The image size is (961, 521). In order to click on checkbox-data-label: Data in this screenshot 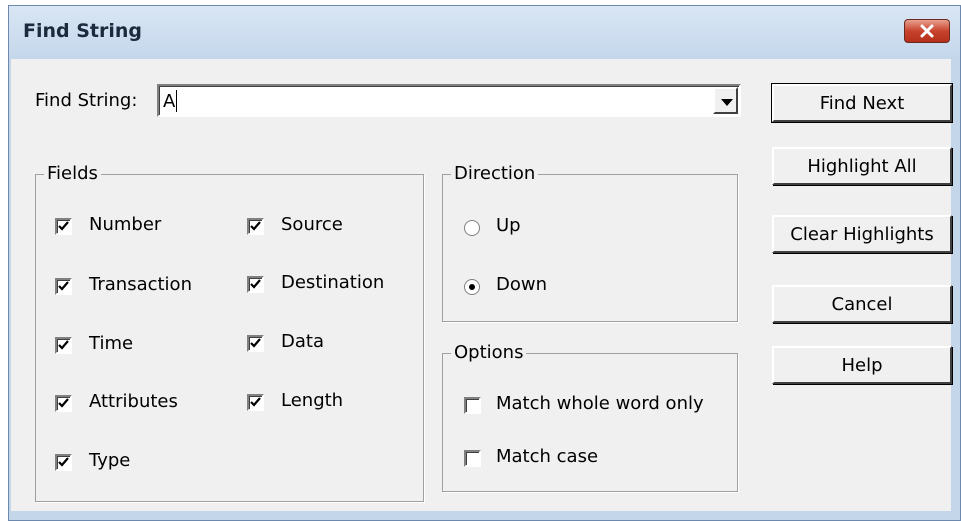, I will do `click(302, 341)`.